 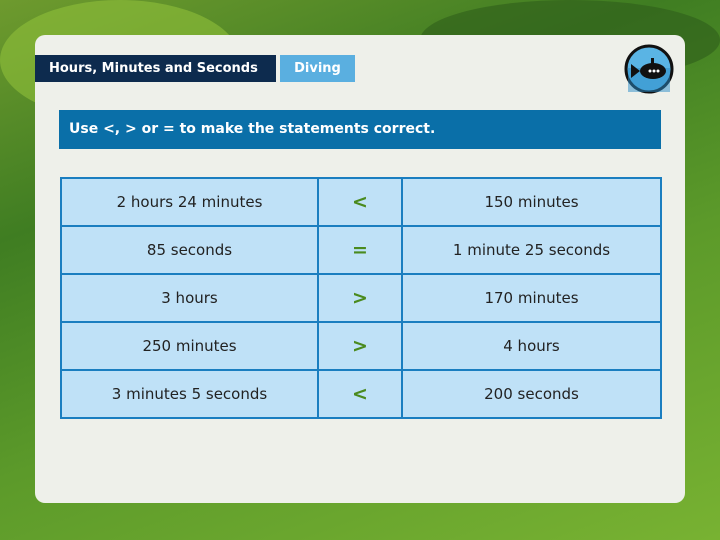 I want to click on table-row: 2 hours 24 minutes <150 minutes, so click(x=361, y=202).